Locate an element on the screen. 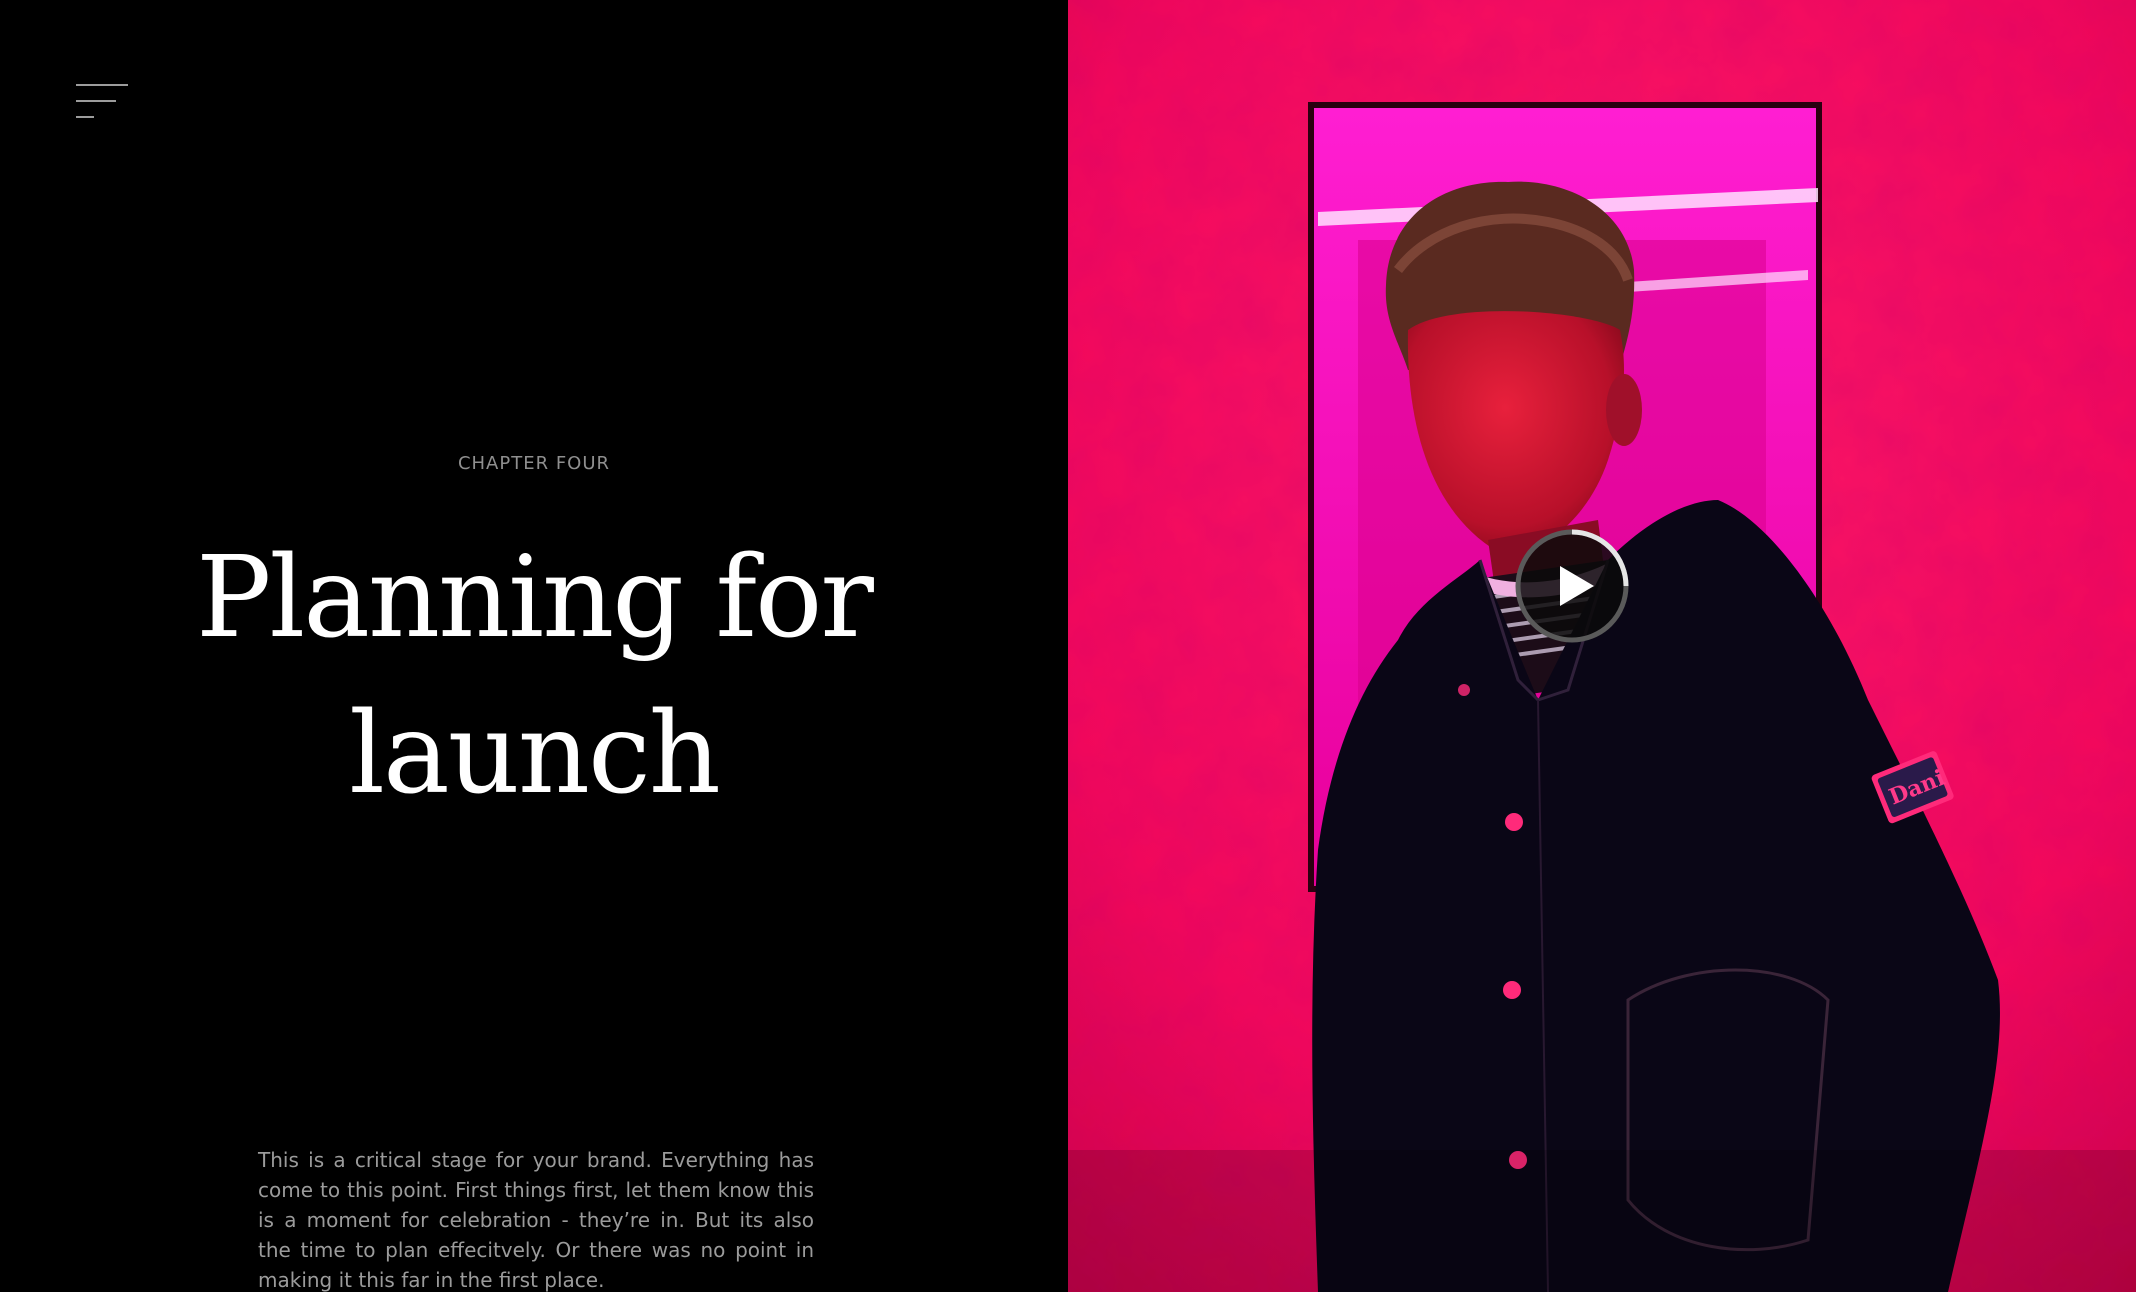 The width and height of the screenshot is (2136, 1292). page-title: Planning for launch is located at coordinates (534, 676).